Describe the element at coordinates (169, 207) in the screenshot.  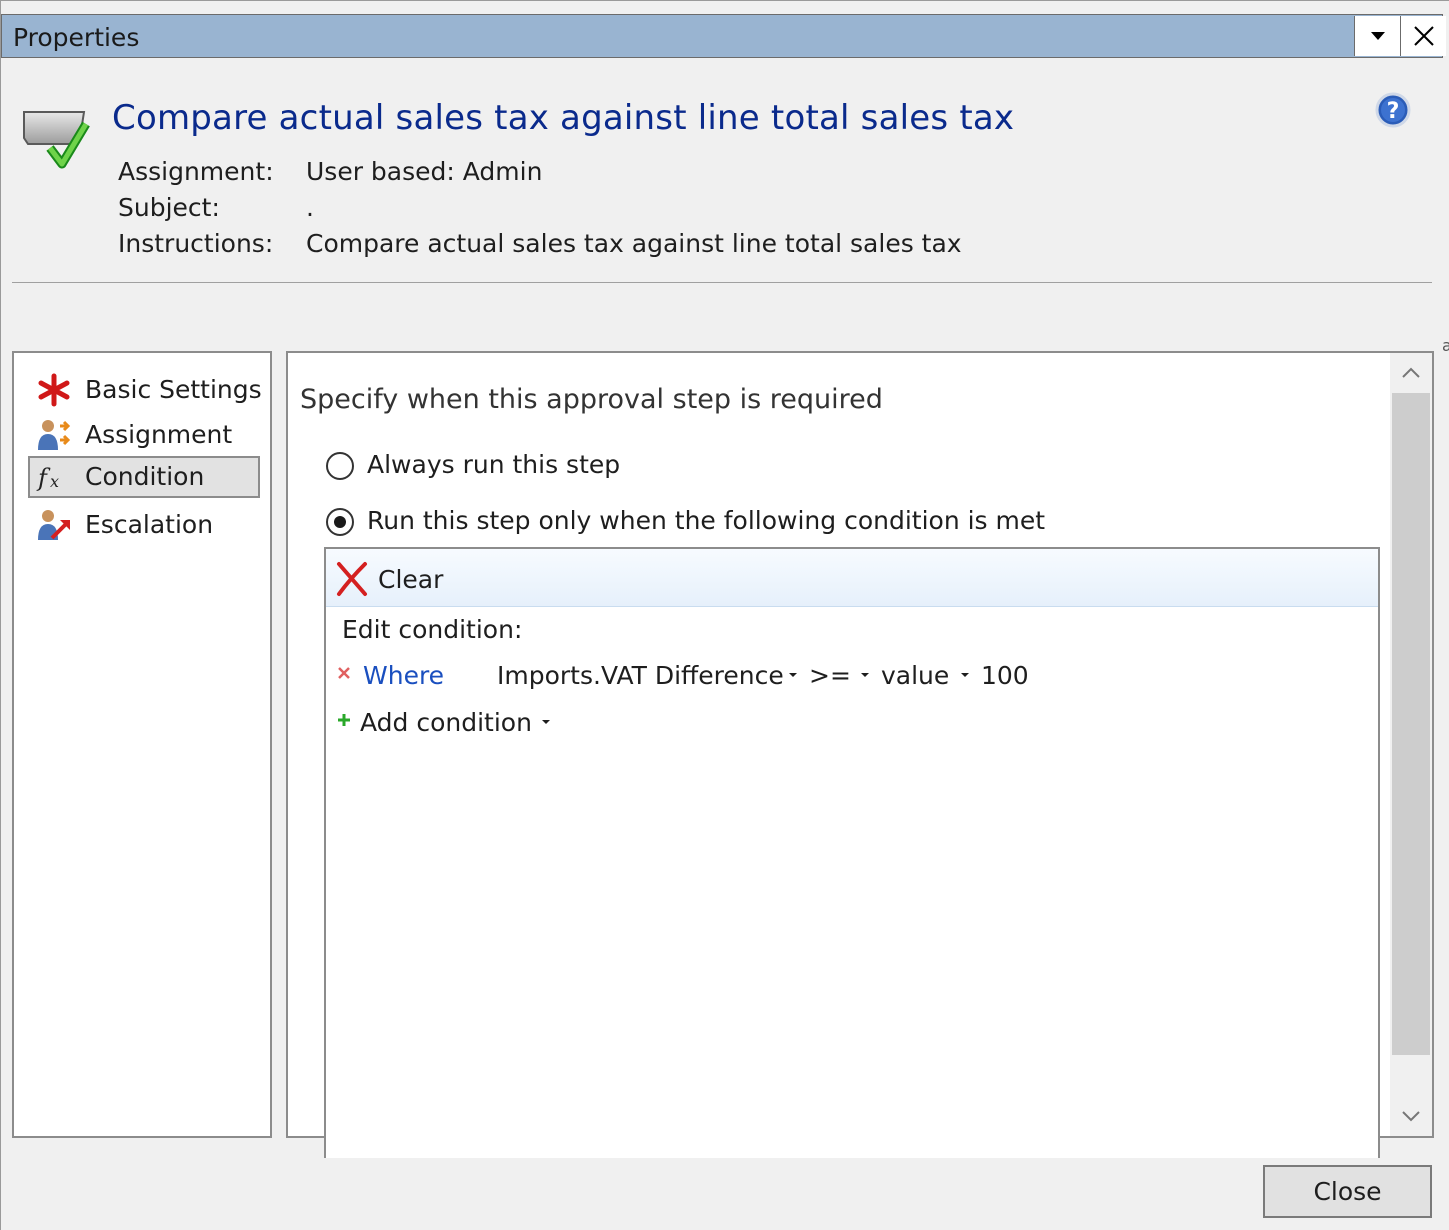
I see `subject-label: Subject:` at that location.